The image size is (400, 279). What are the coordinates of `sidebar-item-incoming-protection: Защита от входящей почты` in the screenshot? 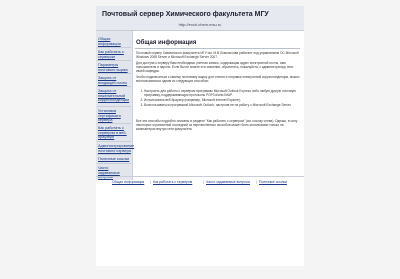 It's located at (114, 80).